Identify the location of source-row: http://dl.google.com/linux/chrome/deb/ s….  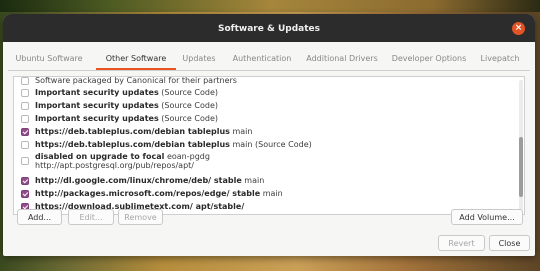
(264, 181).